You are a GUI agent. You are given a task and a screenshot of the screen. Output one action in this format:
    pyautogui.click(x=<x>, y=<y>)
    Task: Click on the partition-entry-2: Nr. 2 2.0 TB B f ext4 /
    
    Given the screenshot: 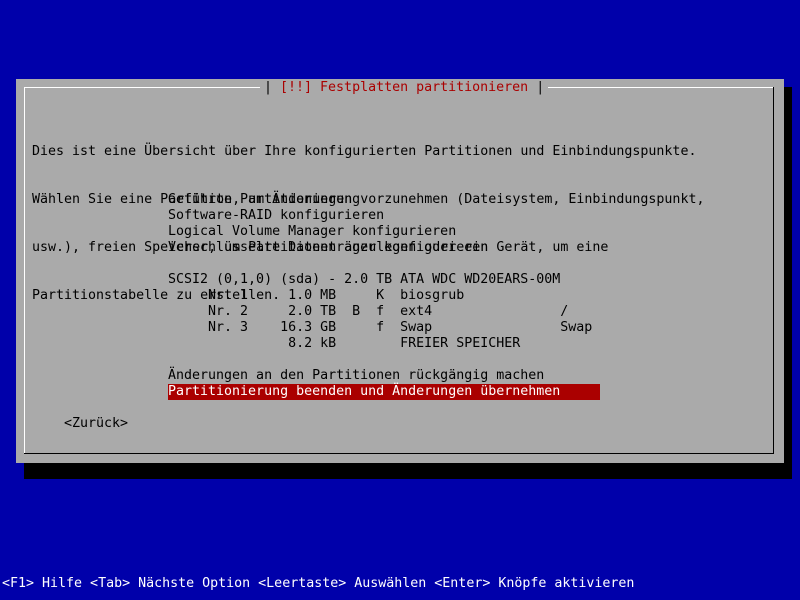 What is the action you would take?
    pyautogui.click(x=384, y=312)
    